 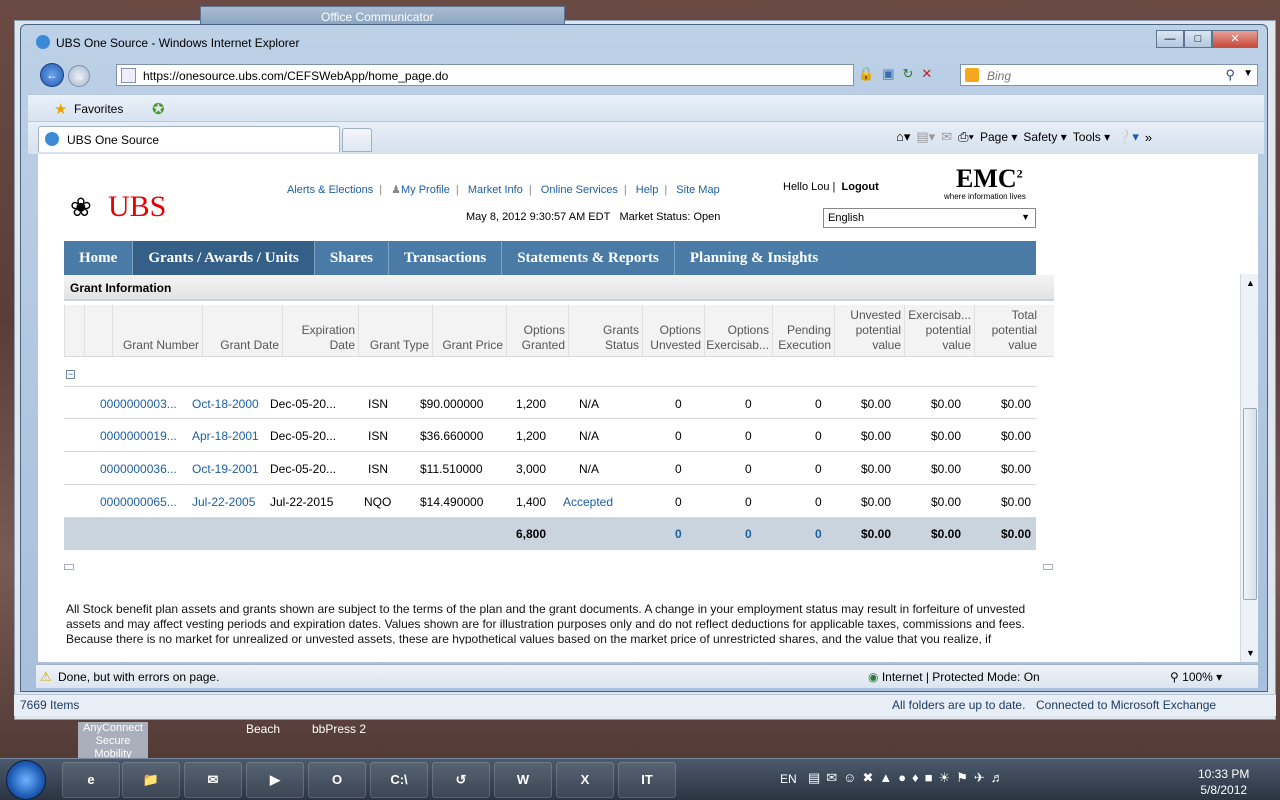 I want to click on bbpress-desktop-label: bbPress 2, so click(x=339, y=729).